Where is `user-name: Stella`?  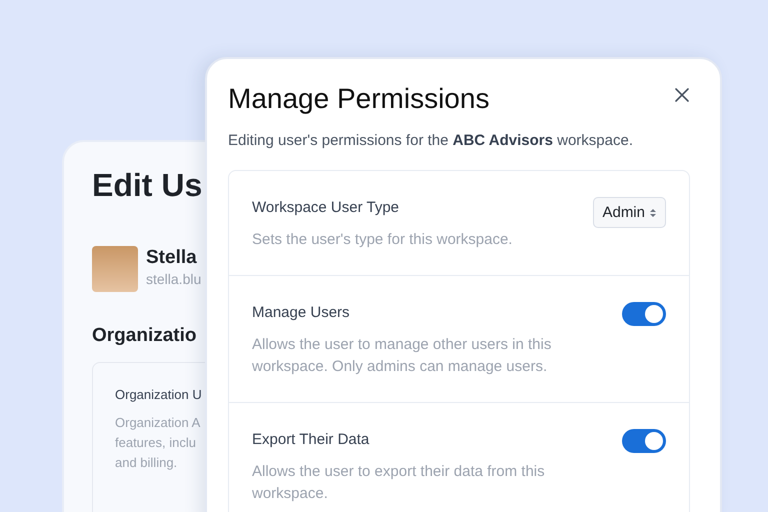 user-name: Stella is located at coordinates (172, 258).